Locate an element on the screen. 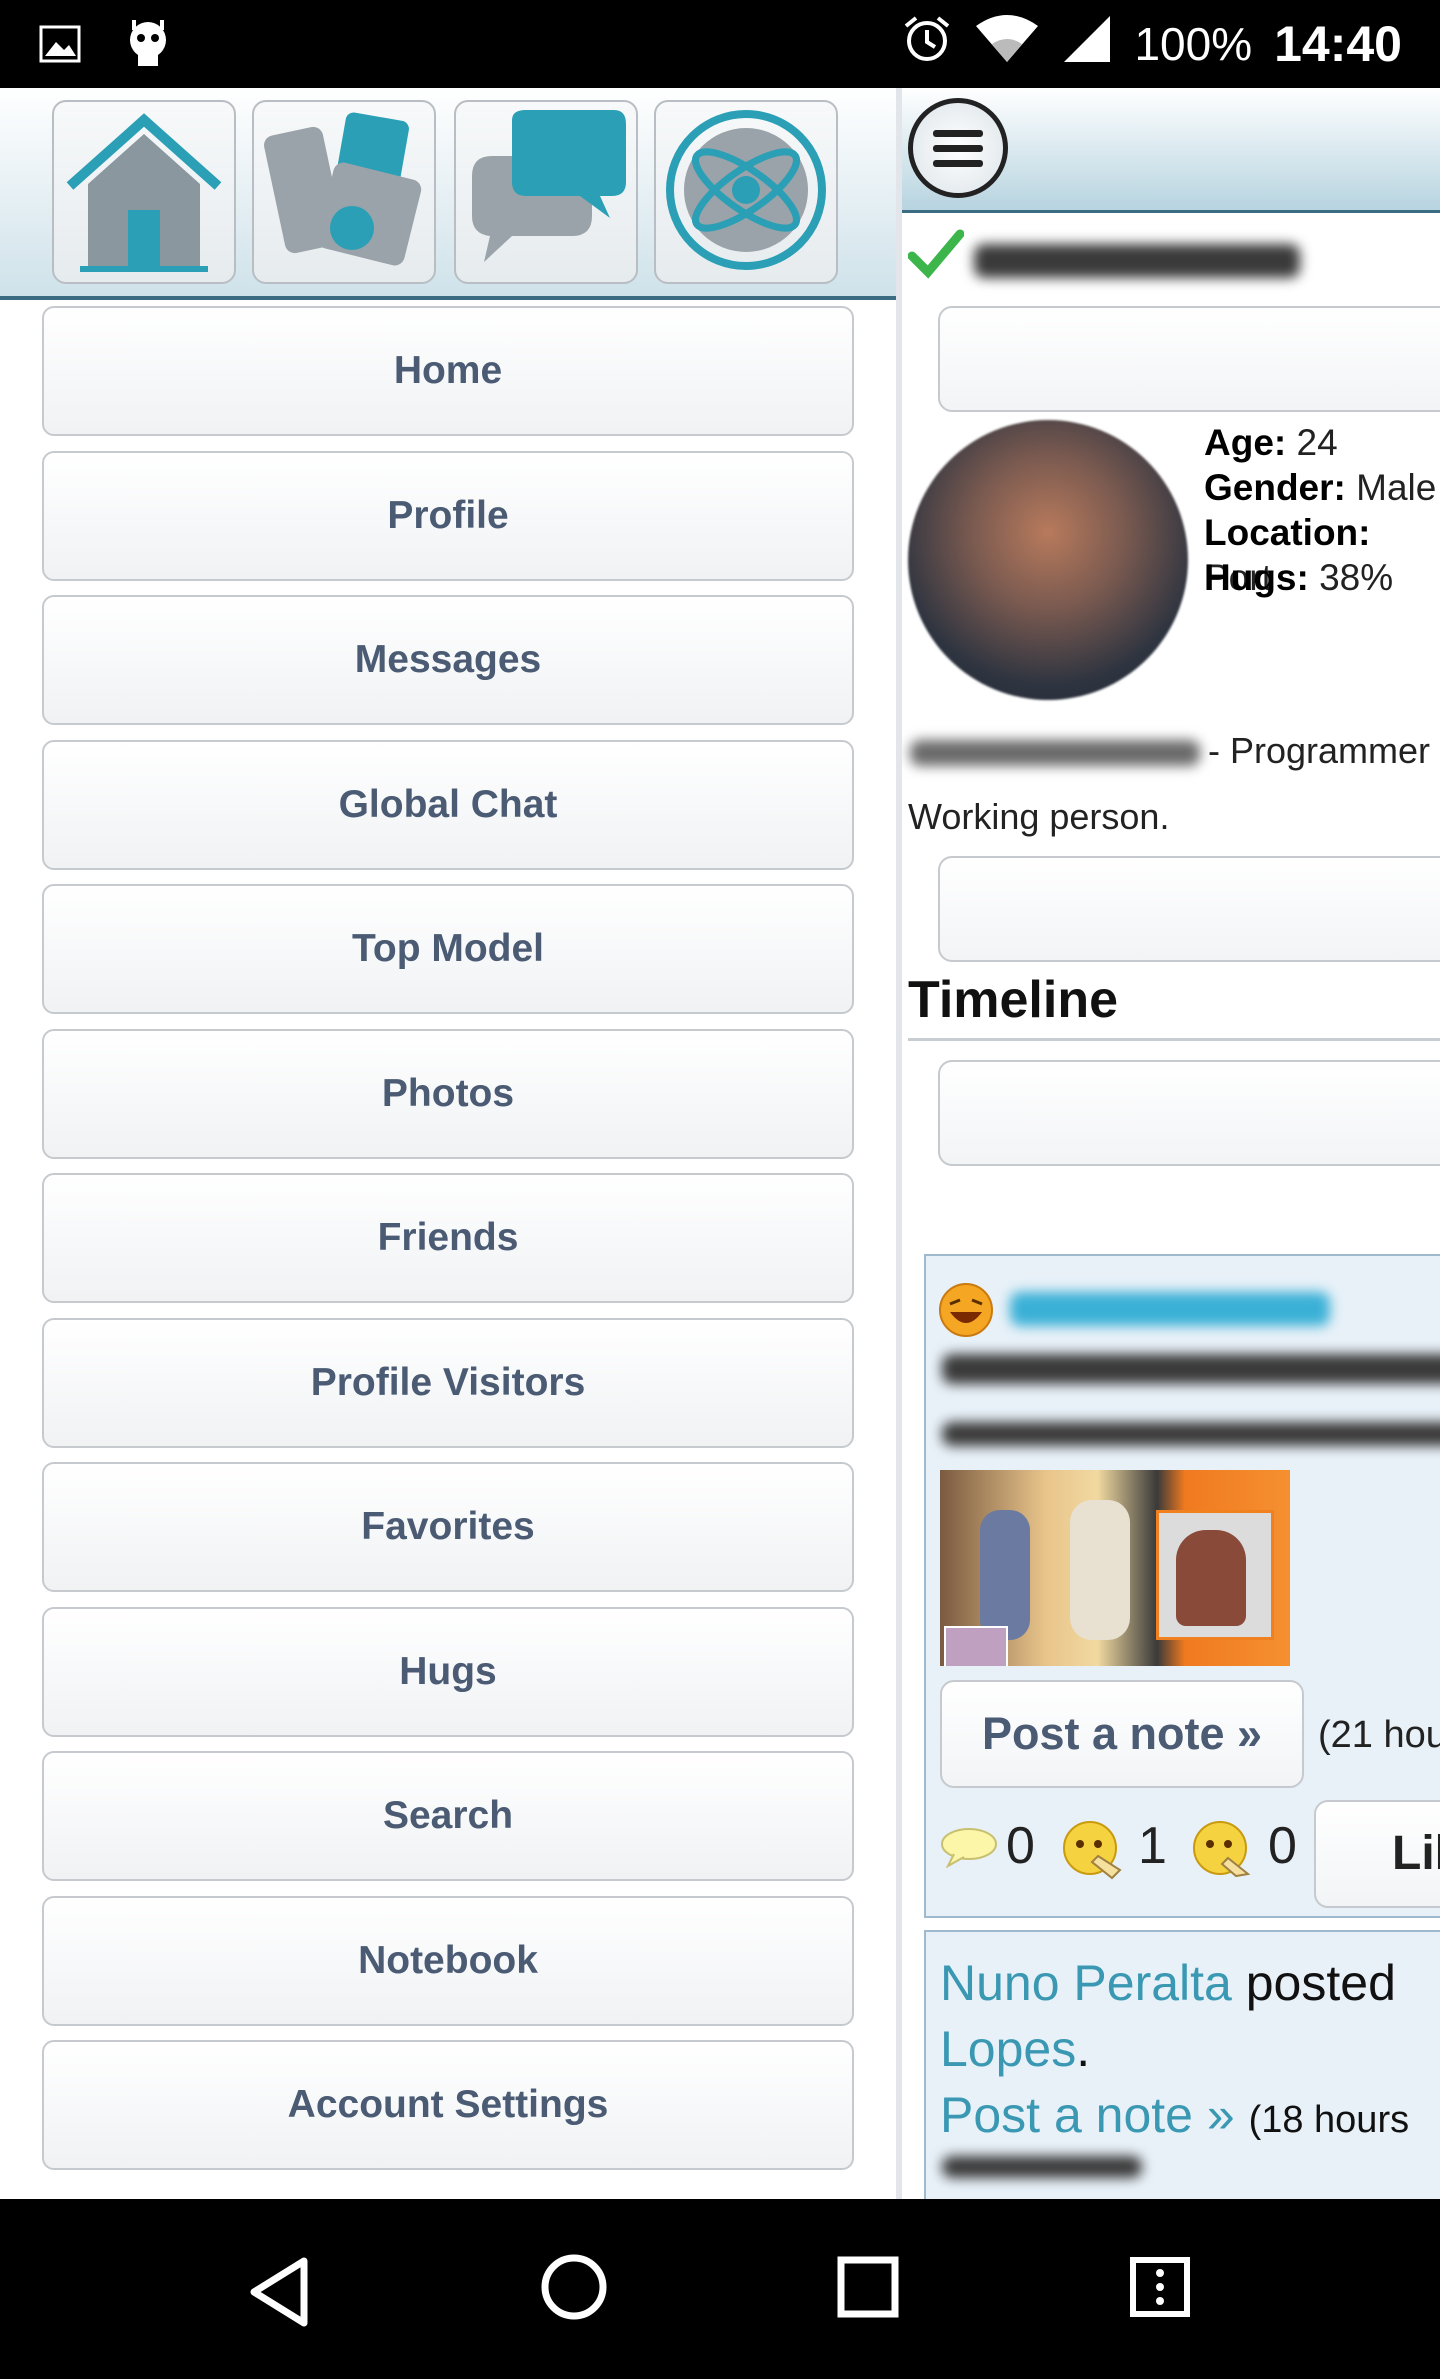 The image size is (1440, 2379). timeline-divider is located at coordinates (1174, 1039).